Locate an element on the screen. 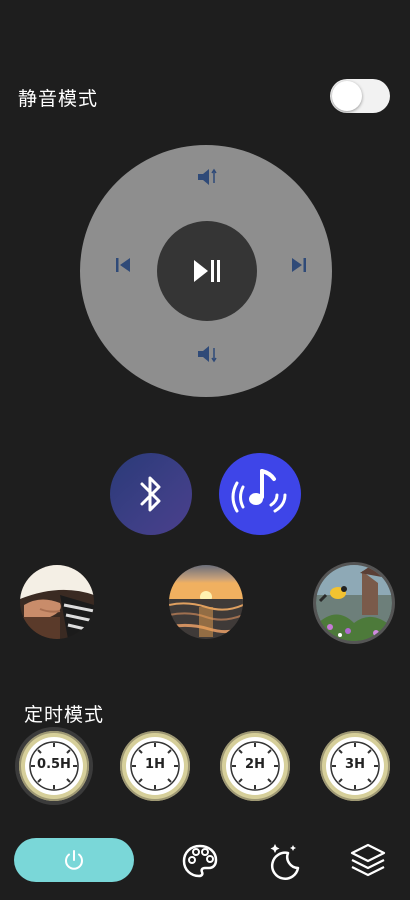  scene-sunset-sea is located at coordinates (206, 602).